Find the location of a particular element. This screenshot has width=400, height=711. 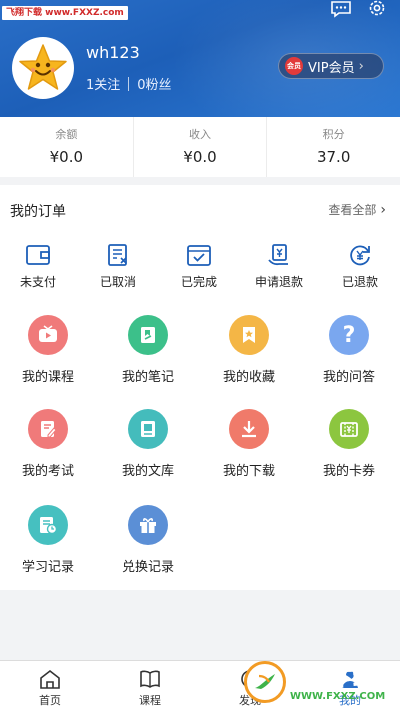

bookmark-icon is located at coordinates (249, 335).